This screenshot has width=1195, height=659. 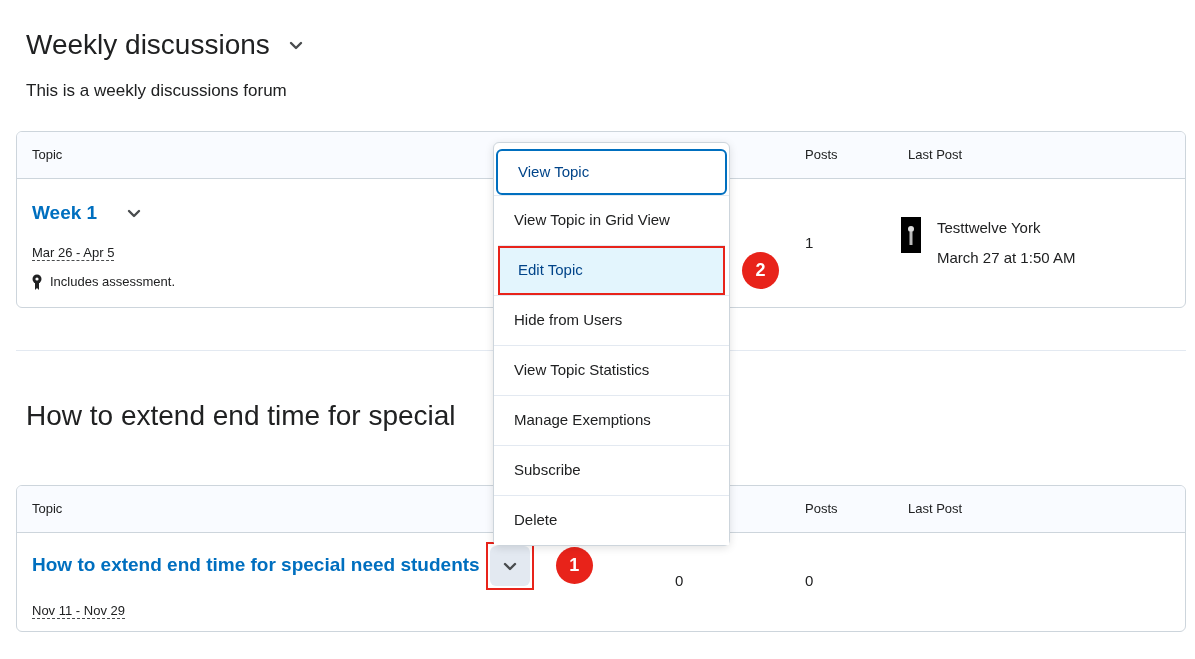 What do you see at coordinates (611, 520) in the screenshot?
I see `menu-item: Delete` at bounding box center [611, 520].